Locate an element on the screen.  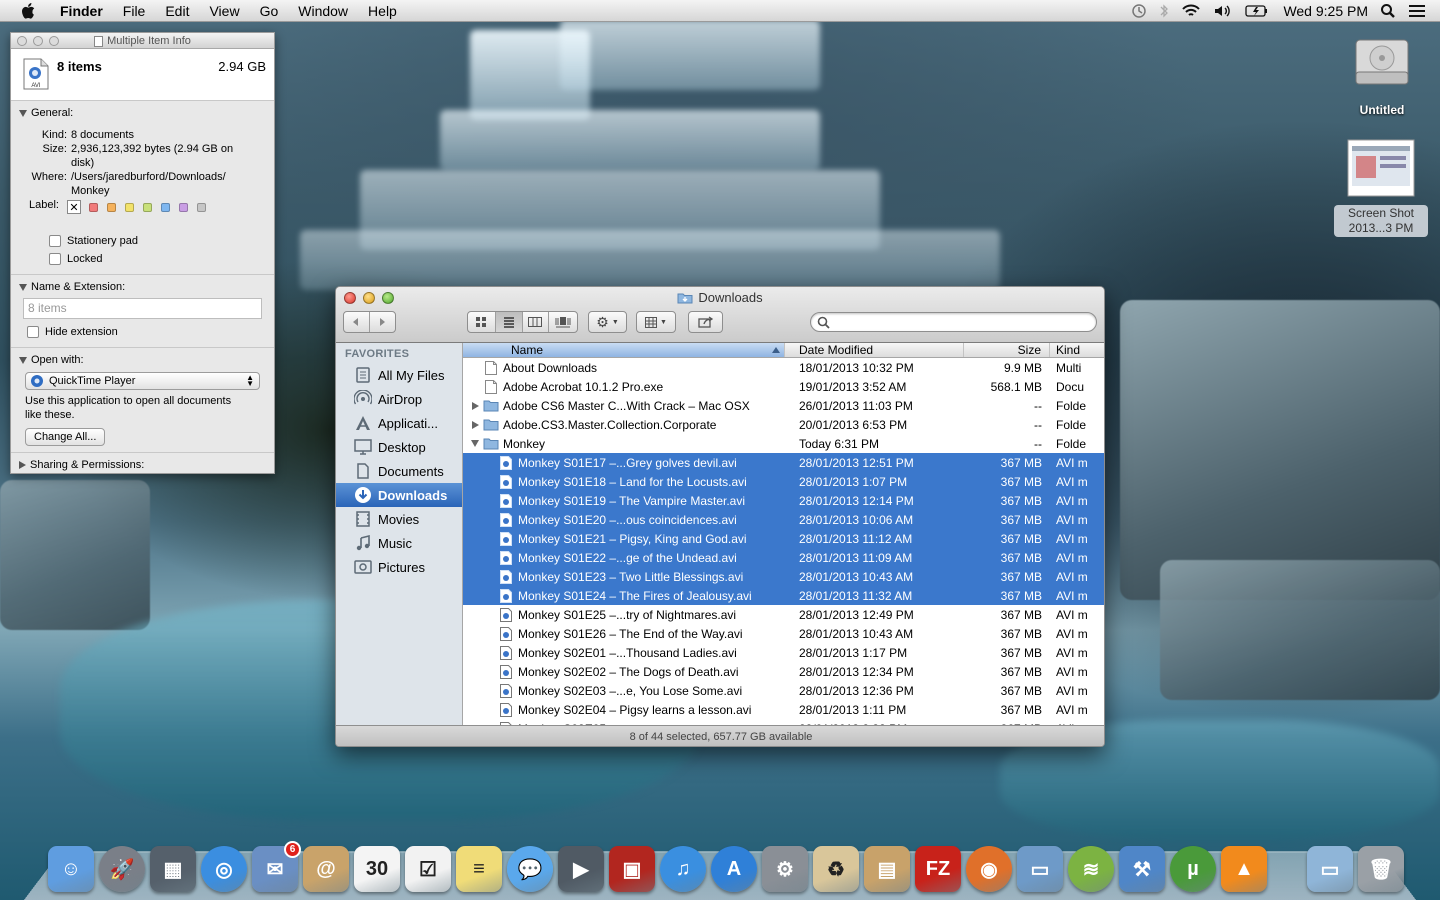
arrange-menu-button: ▼ is located at coordinates (656, 322).